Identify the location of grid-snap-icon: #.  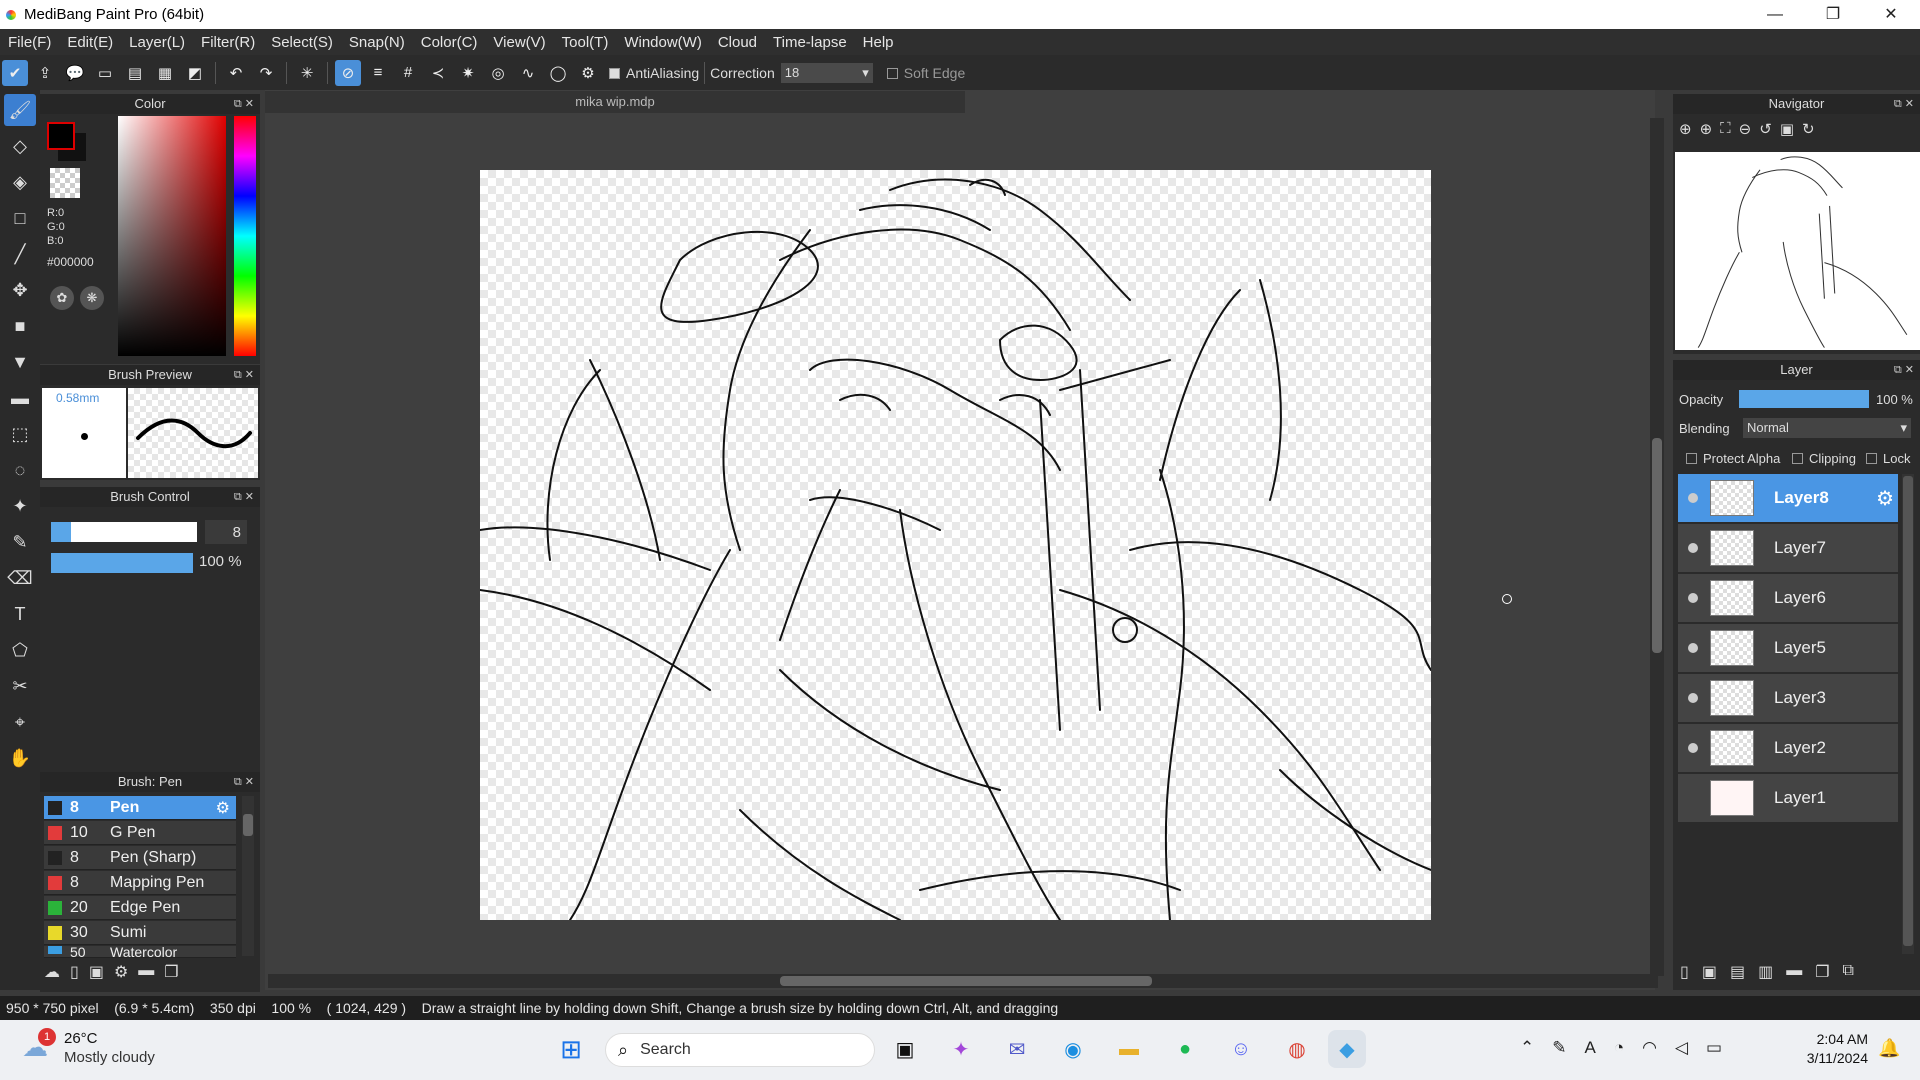
(408, 73).